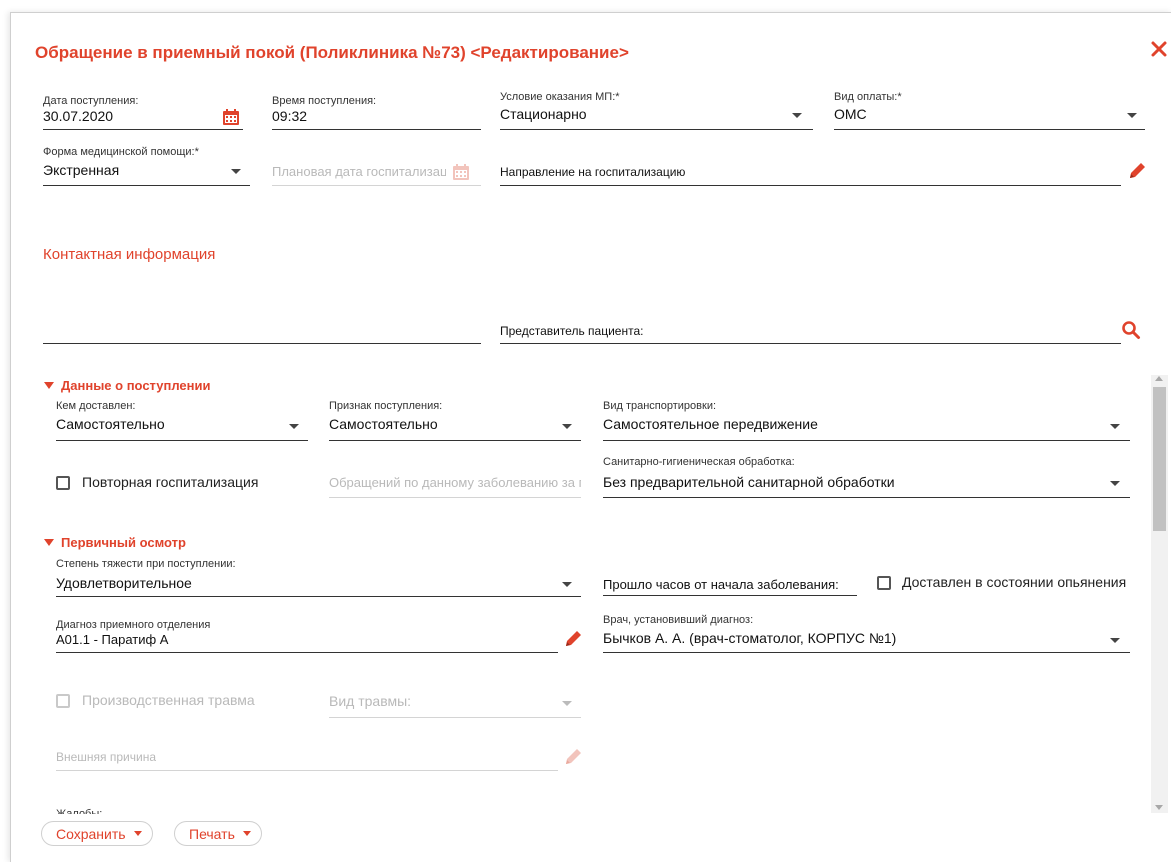  Describe the element at coordinates (146, 185) in the screenshot. I see `care-form-underline` at that location.